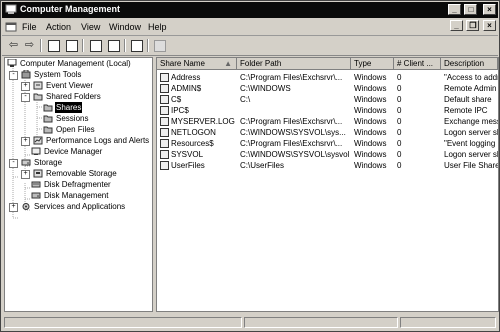 The image size is (500, 332). Describe the element at coordinates (454, 9) in the screenshot. I see `minimize-button: _` at that location.